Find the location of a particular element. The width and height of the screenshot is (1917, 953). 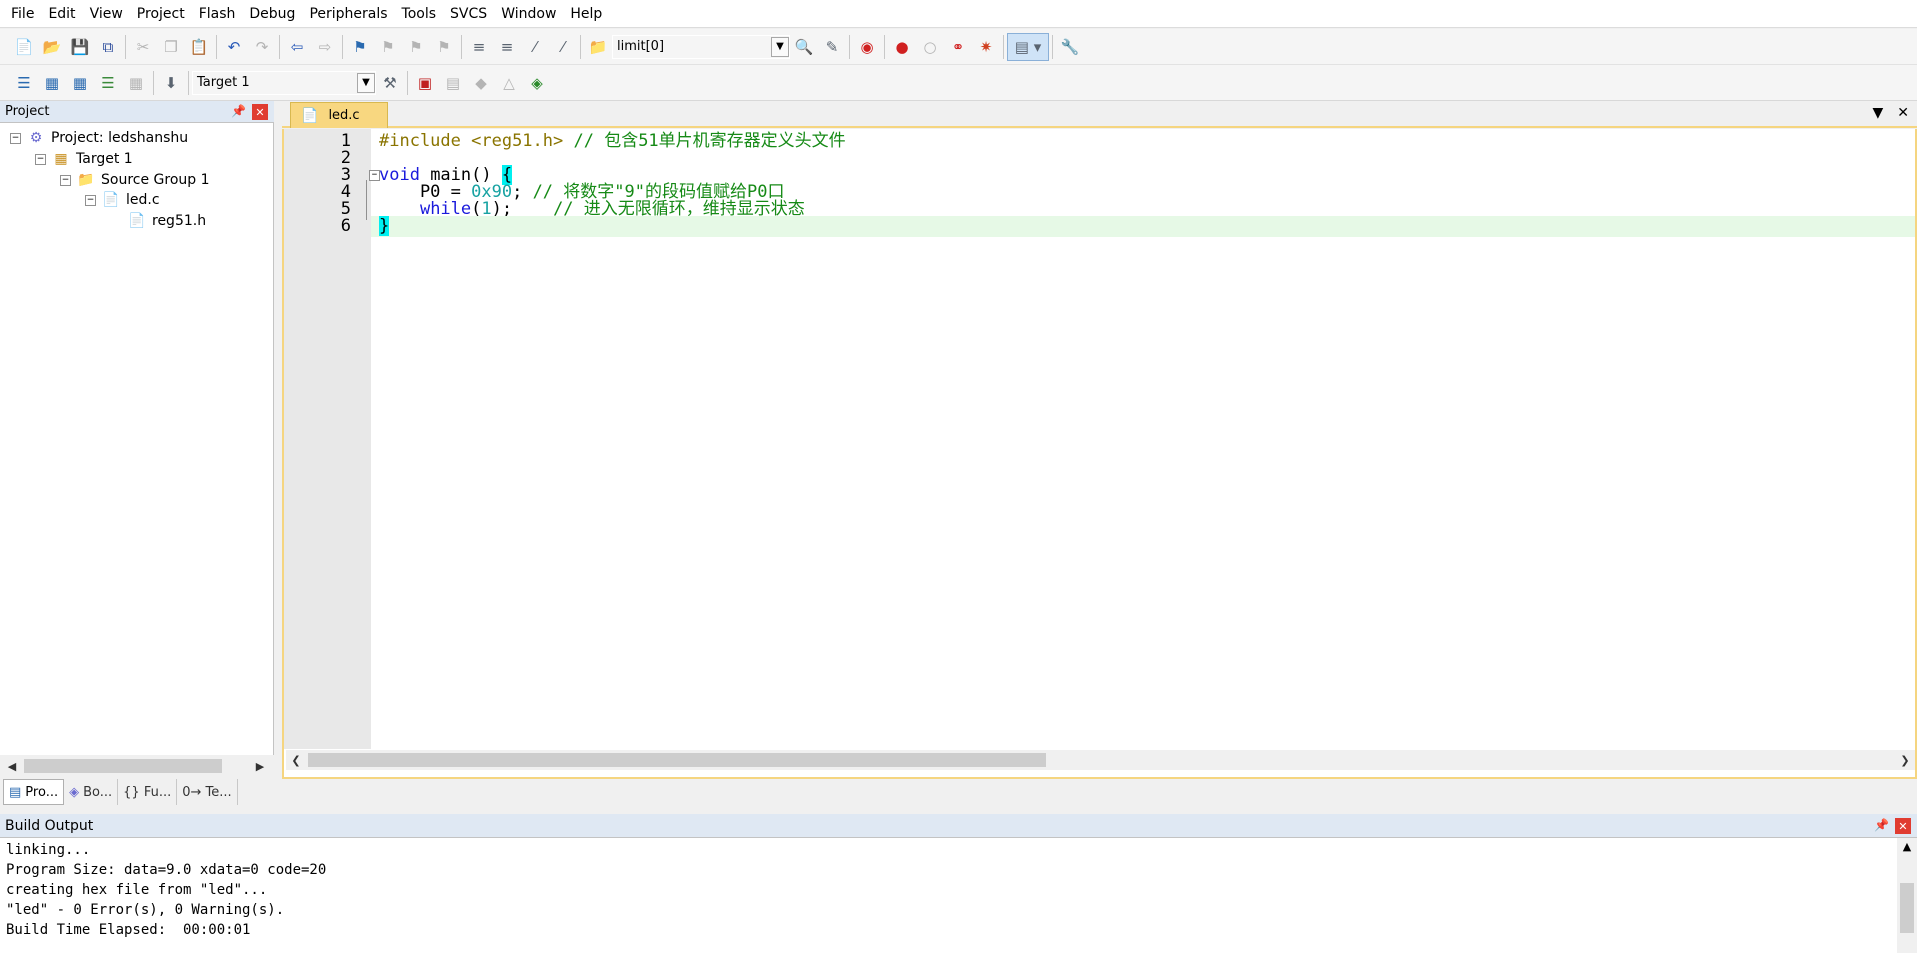

menu-project: Project is located at coordinates (161, 14).